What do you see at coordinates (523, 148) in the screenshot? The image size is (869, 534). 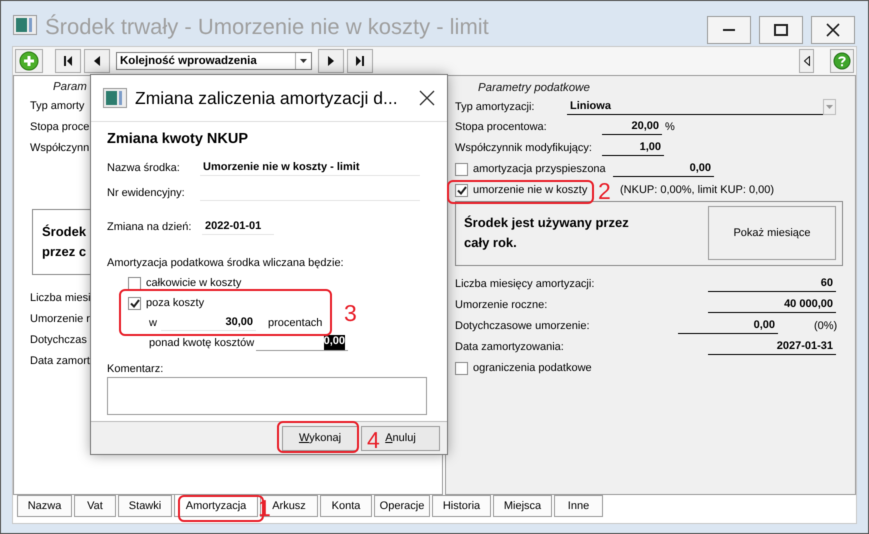 I see `field-label: Współczynnik modyfikujący:` at bounding box center [523, 148].